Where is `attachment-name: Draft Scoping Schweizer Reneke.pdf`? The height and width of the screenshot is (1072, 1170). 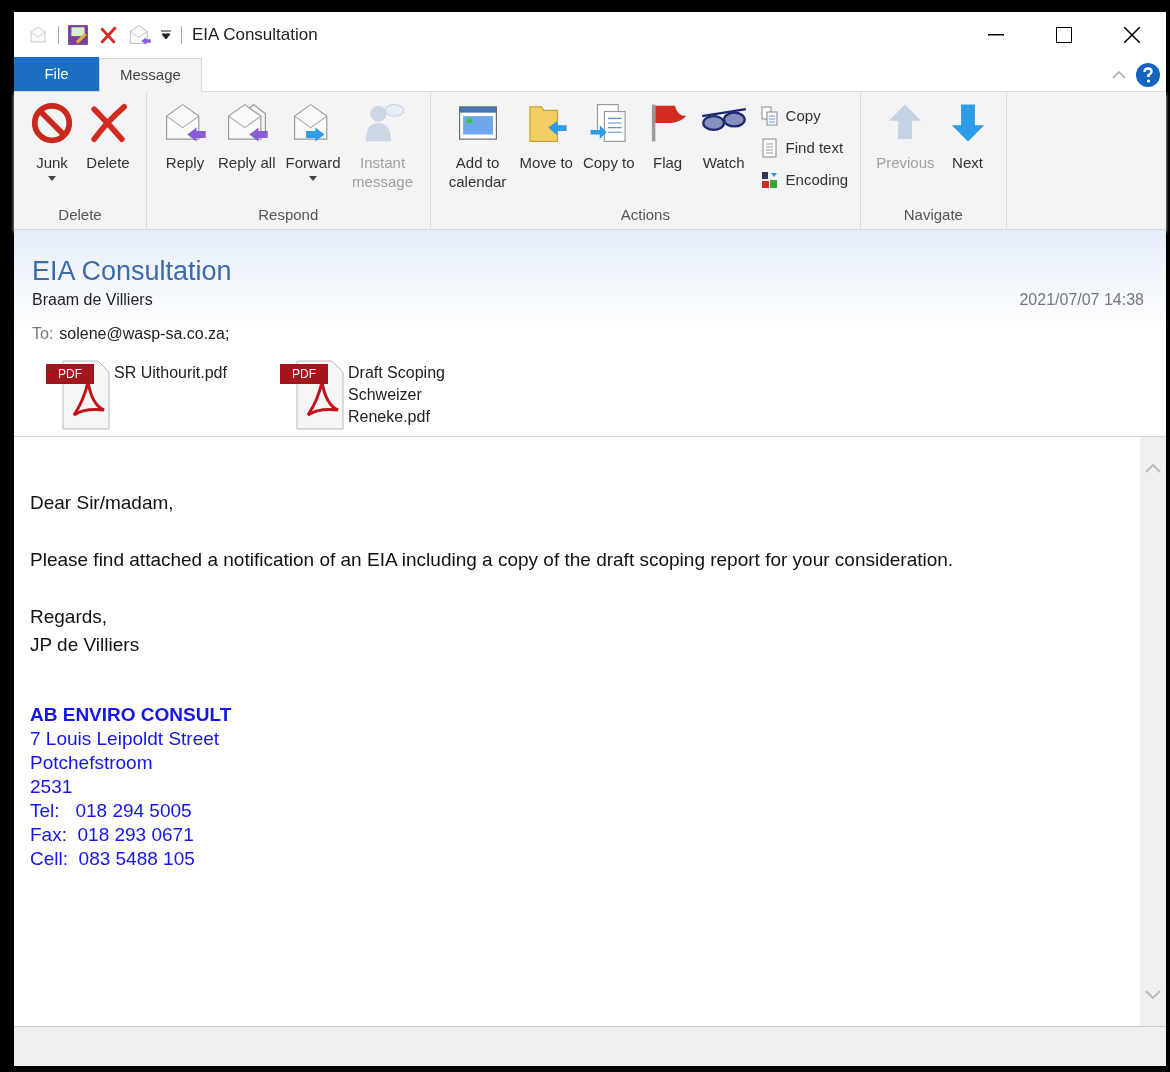 attachment-name: Draft Scoping Schweizer Reneke.pdf is located at coordinates (397, 395).